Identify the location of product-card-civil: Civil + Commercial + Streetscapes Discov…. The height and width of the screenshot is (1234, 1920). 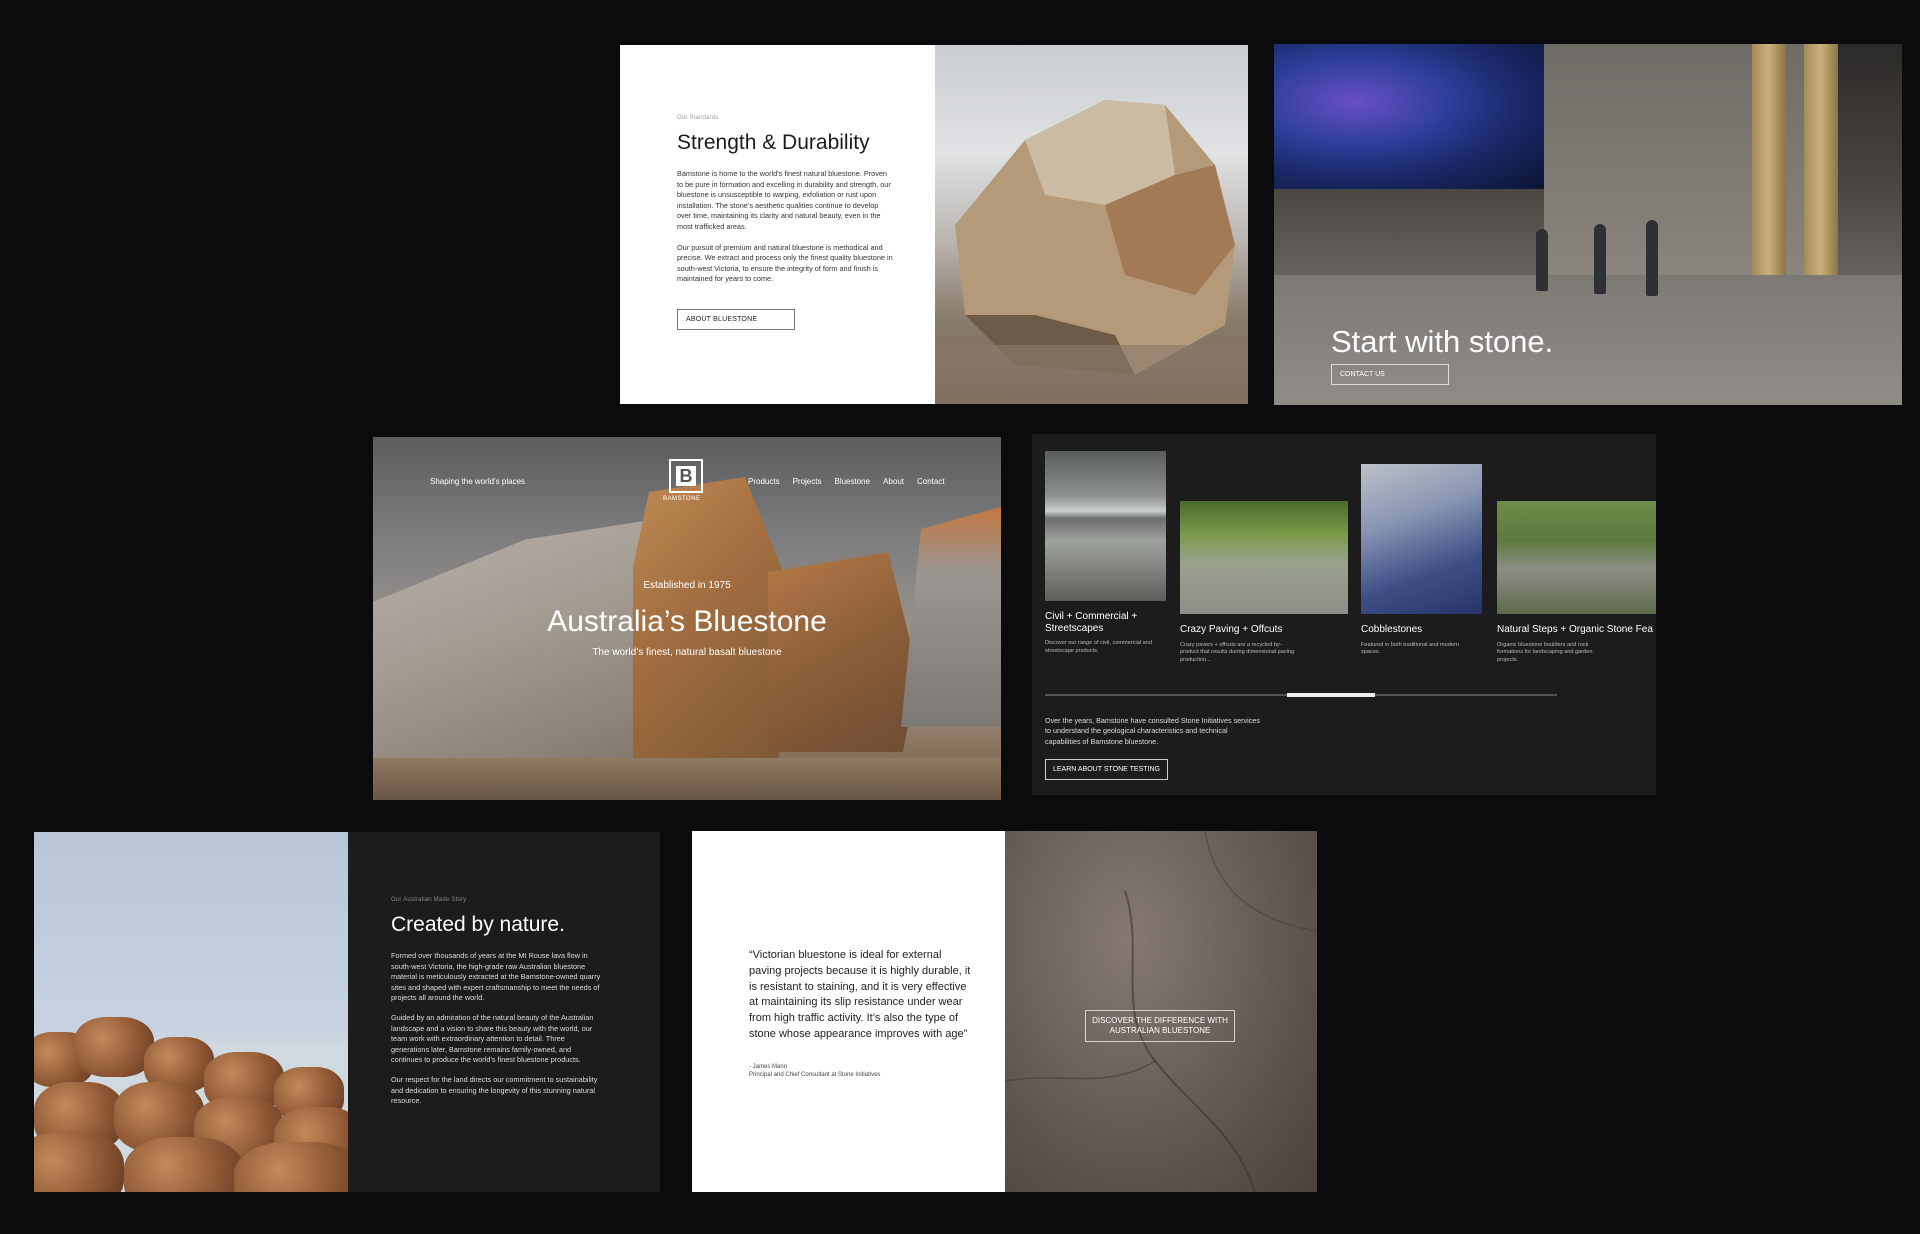
(1105, 553).